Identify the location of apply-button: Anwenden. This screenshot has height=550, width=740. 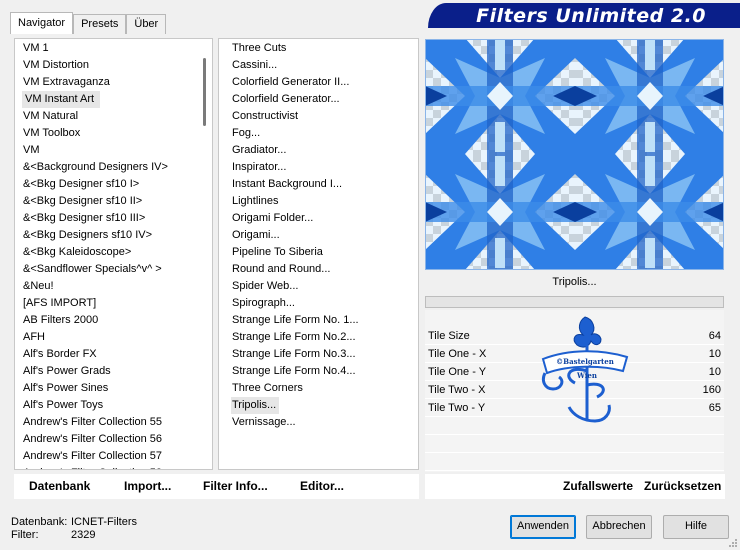
(543, 527).